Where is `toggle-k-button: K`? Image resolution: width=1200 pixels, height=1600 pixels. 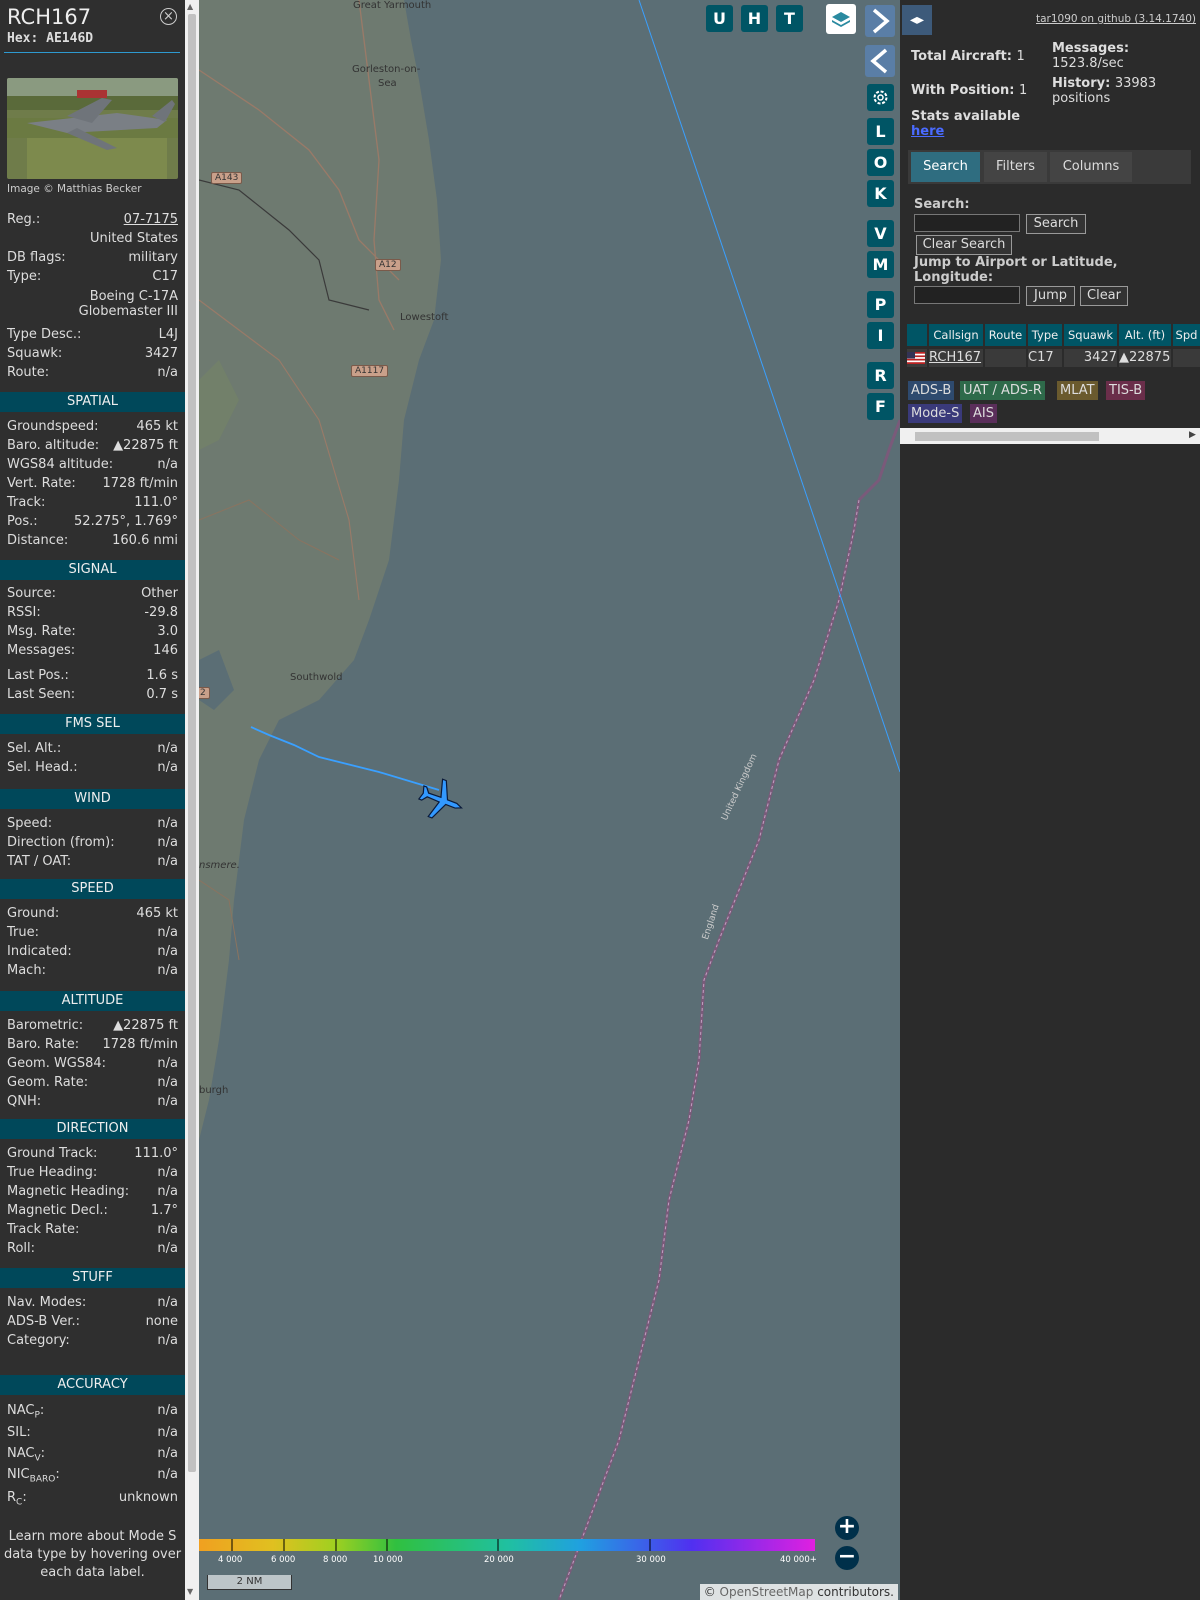 toggle-k-button: K is located at coordinates (880, 193).